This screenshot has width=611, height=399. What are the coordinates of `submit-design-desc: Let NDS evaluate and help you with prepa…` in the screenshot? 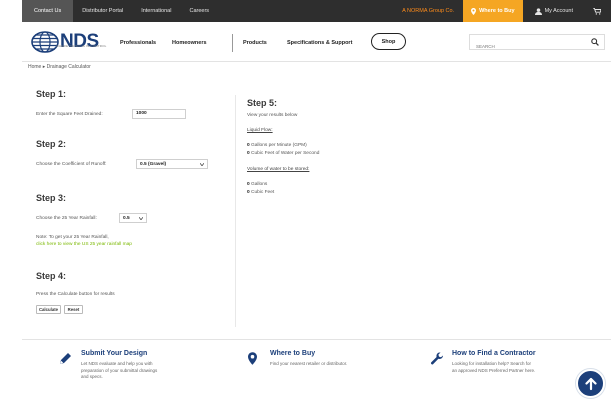 It's located at (119, 371).